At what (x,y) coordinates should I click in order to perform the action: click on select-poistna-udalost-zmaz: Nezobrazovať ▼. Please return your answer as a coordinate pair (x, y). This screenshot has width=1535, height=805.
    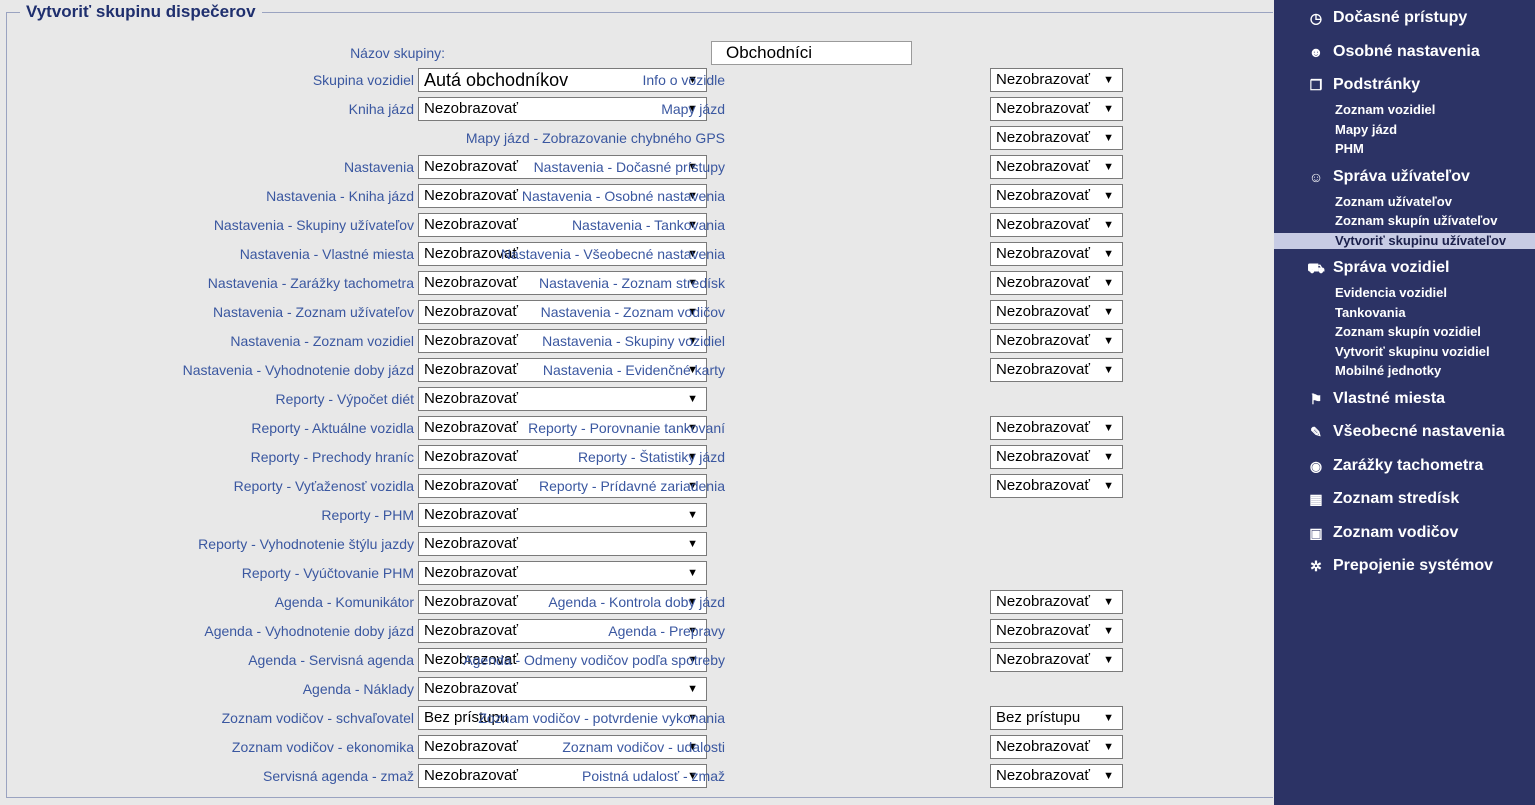
    Looking at the image, I should click on (1056, 776).